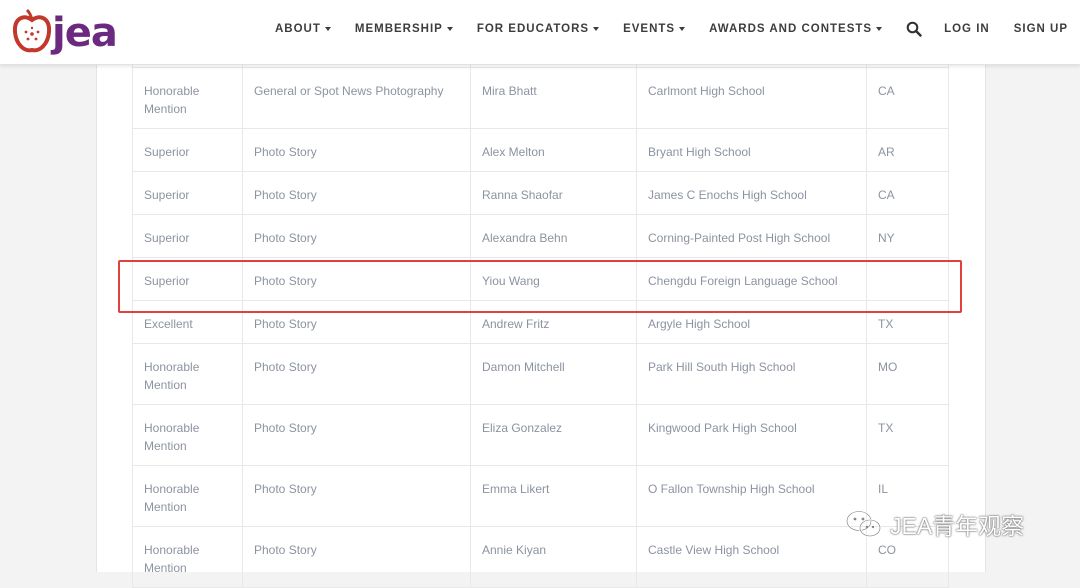 The width and height of the screenshot is (1080, 588). I want to click on search-icon, so click(914, 29).